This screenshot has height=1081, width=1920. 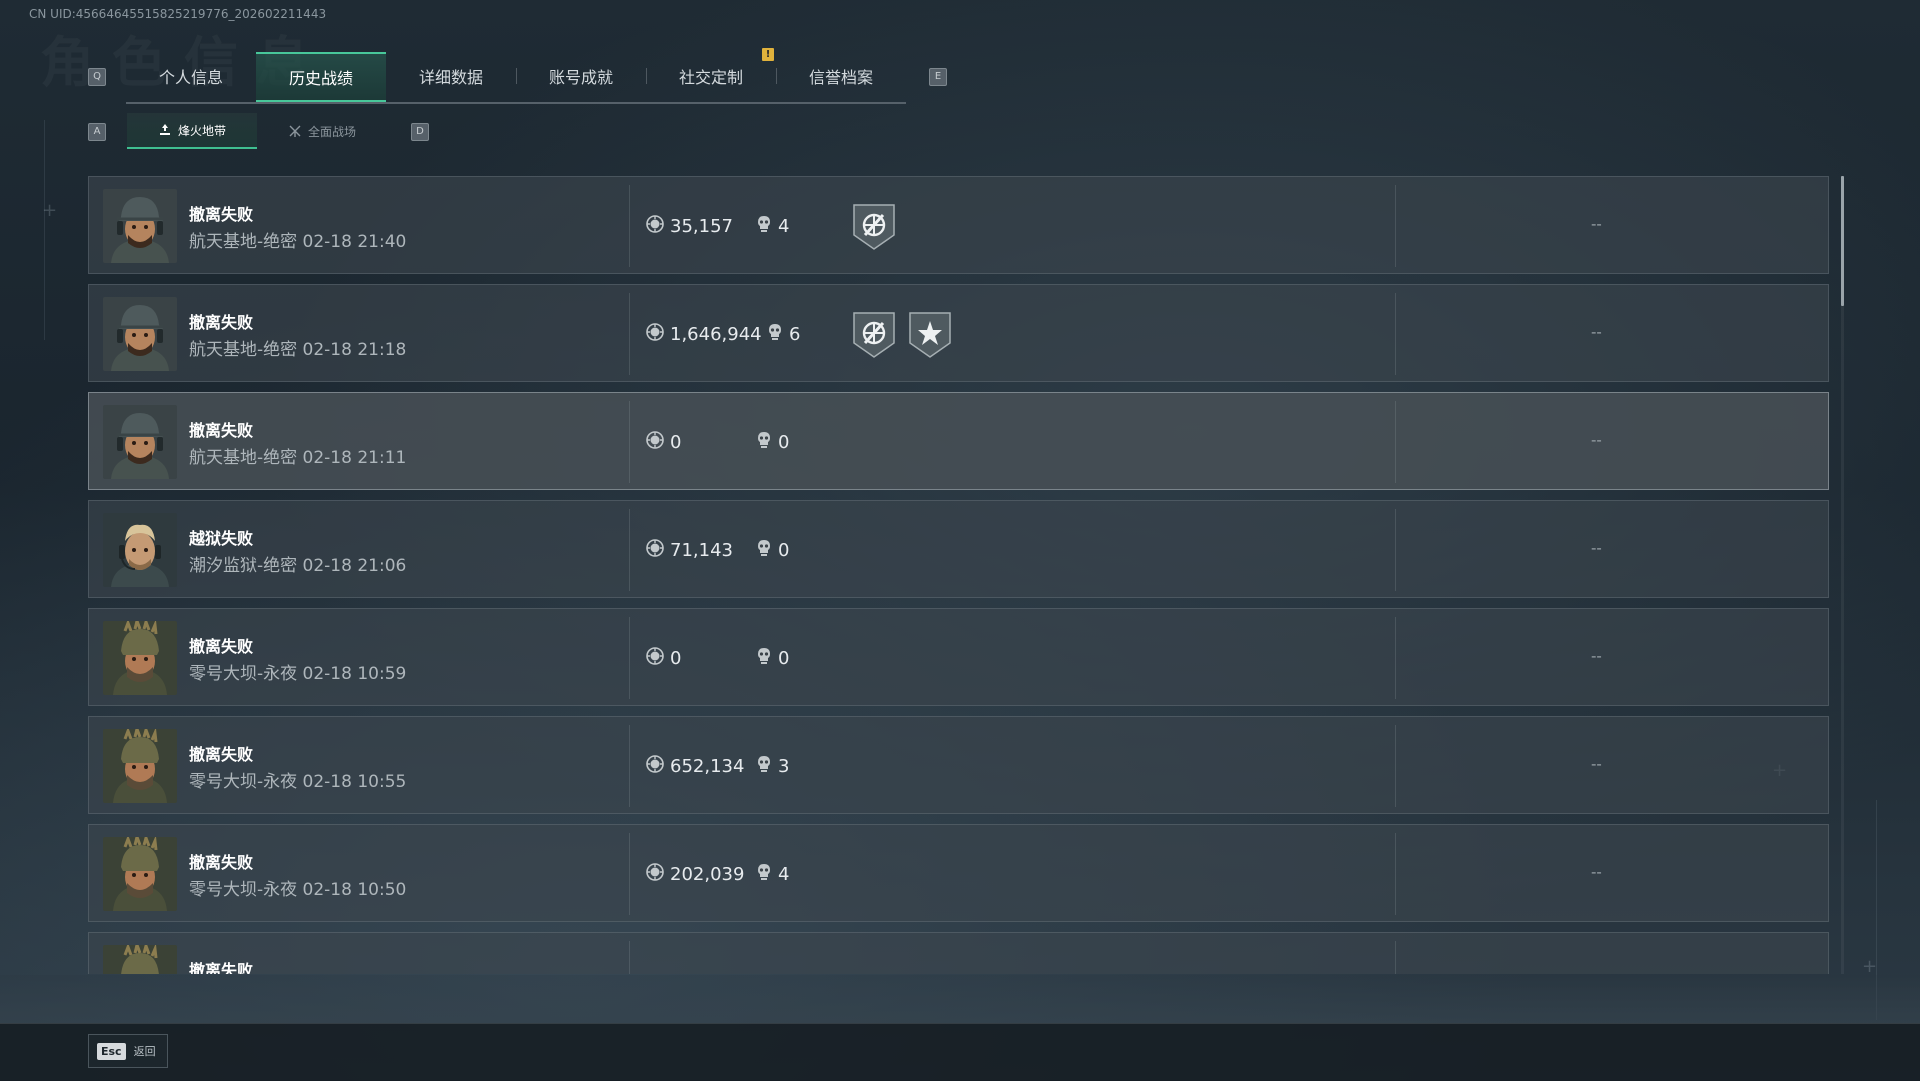 I want to click on match-detail: 航天基地-绝密 02-18 21:11, so click(x=297, y=455).